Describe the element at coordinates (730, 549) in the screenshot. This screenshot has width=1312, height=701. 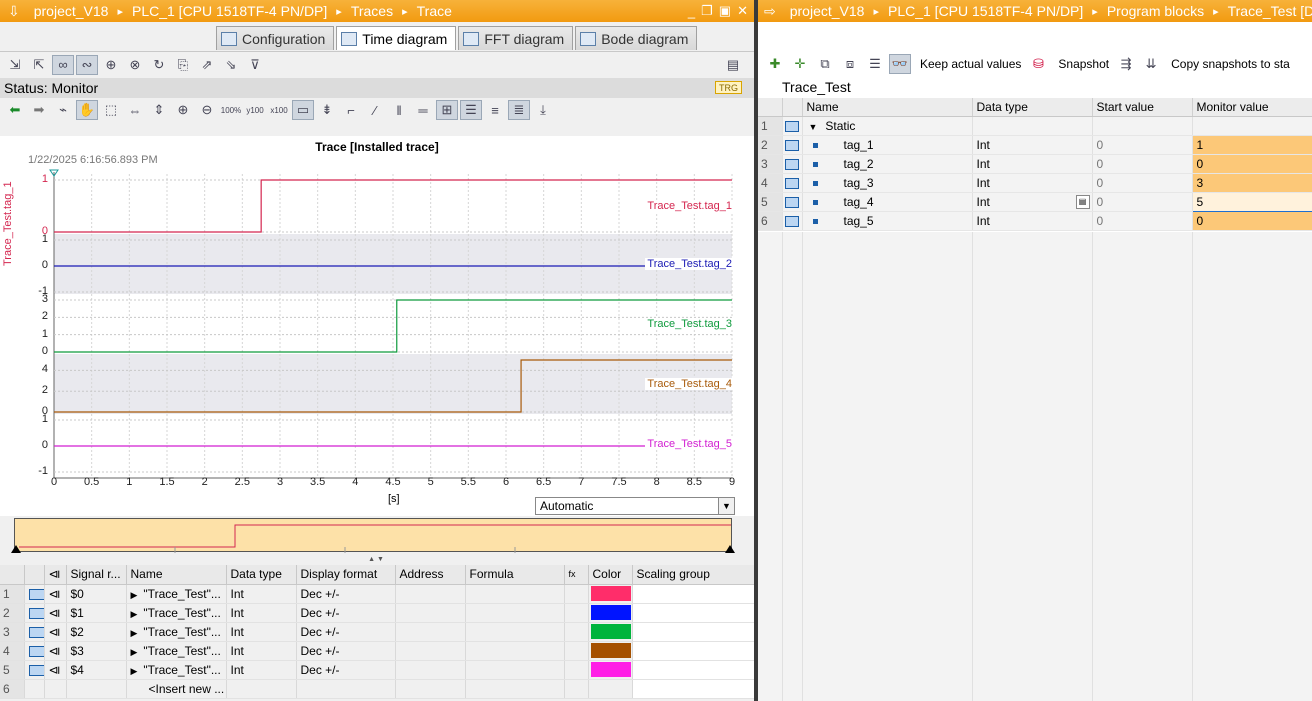
I see `range-end-handle` at that location.